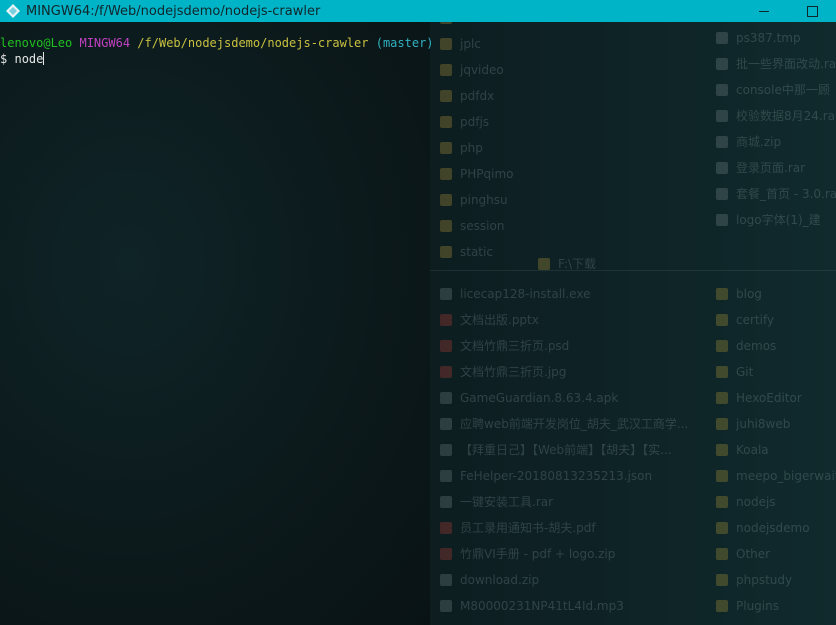  What do you see at coordinates (471, 148) in the screenshot?
I see `background-file-label: php` at bounding box center [471, 148].